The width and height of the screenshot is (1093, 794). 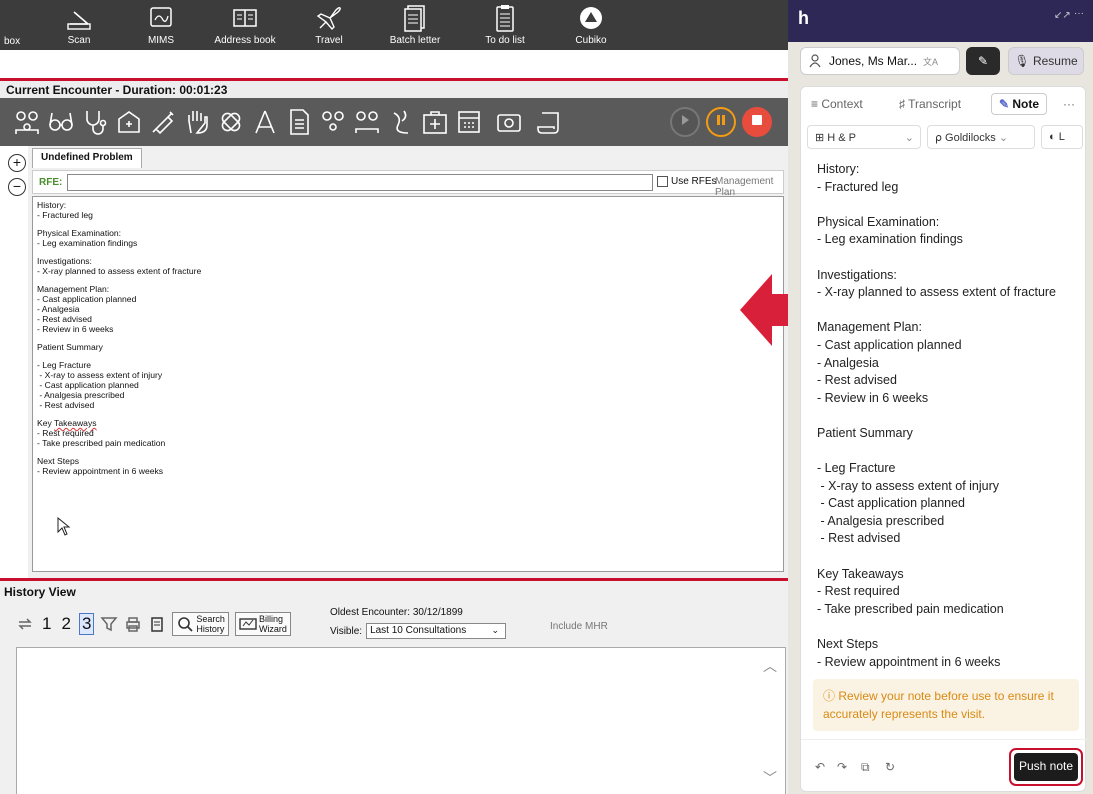 I want to click on visible-select: Last 10 Consultations ⌄, so click(x=436, y=631).